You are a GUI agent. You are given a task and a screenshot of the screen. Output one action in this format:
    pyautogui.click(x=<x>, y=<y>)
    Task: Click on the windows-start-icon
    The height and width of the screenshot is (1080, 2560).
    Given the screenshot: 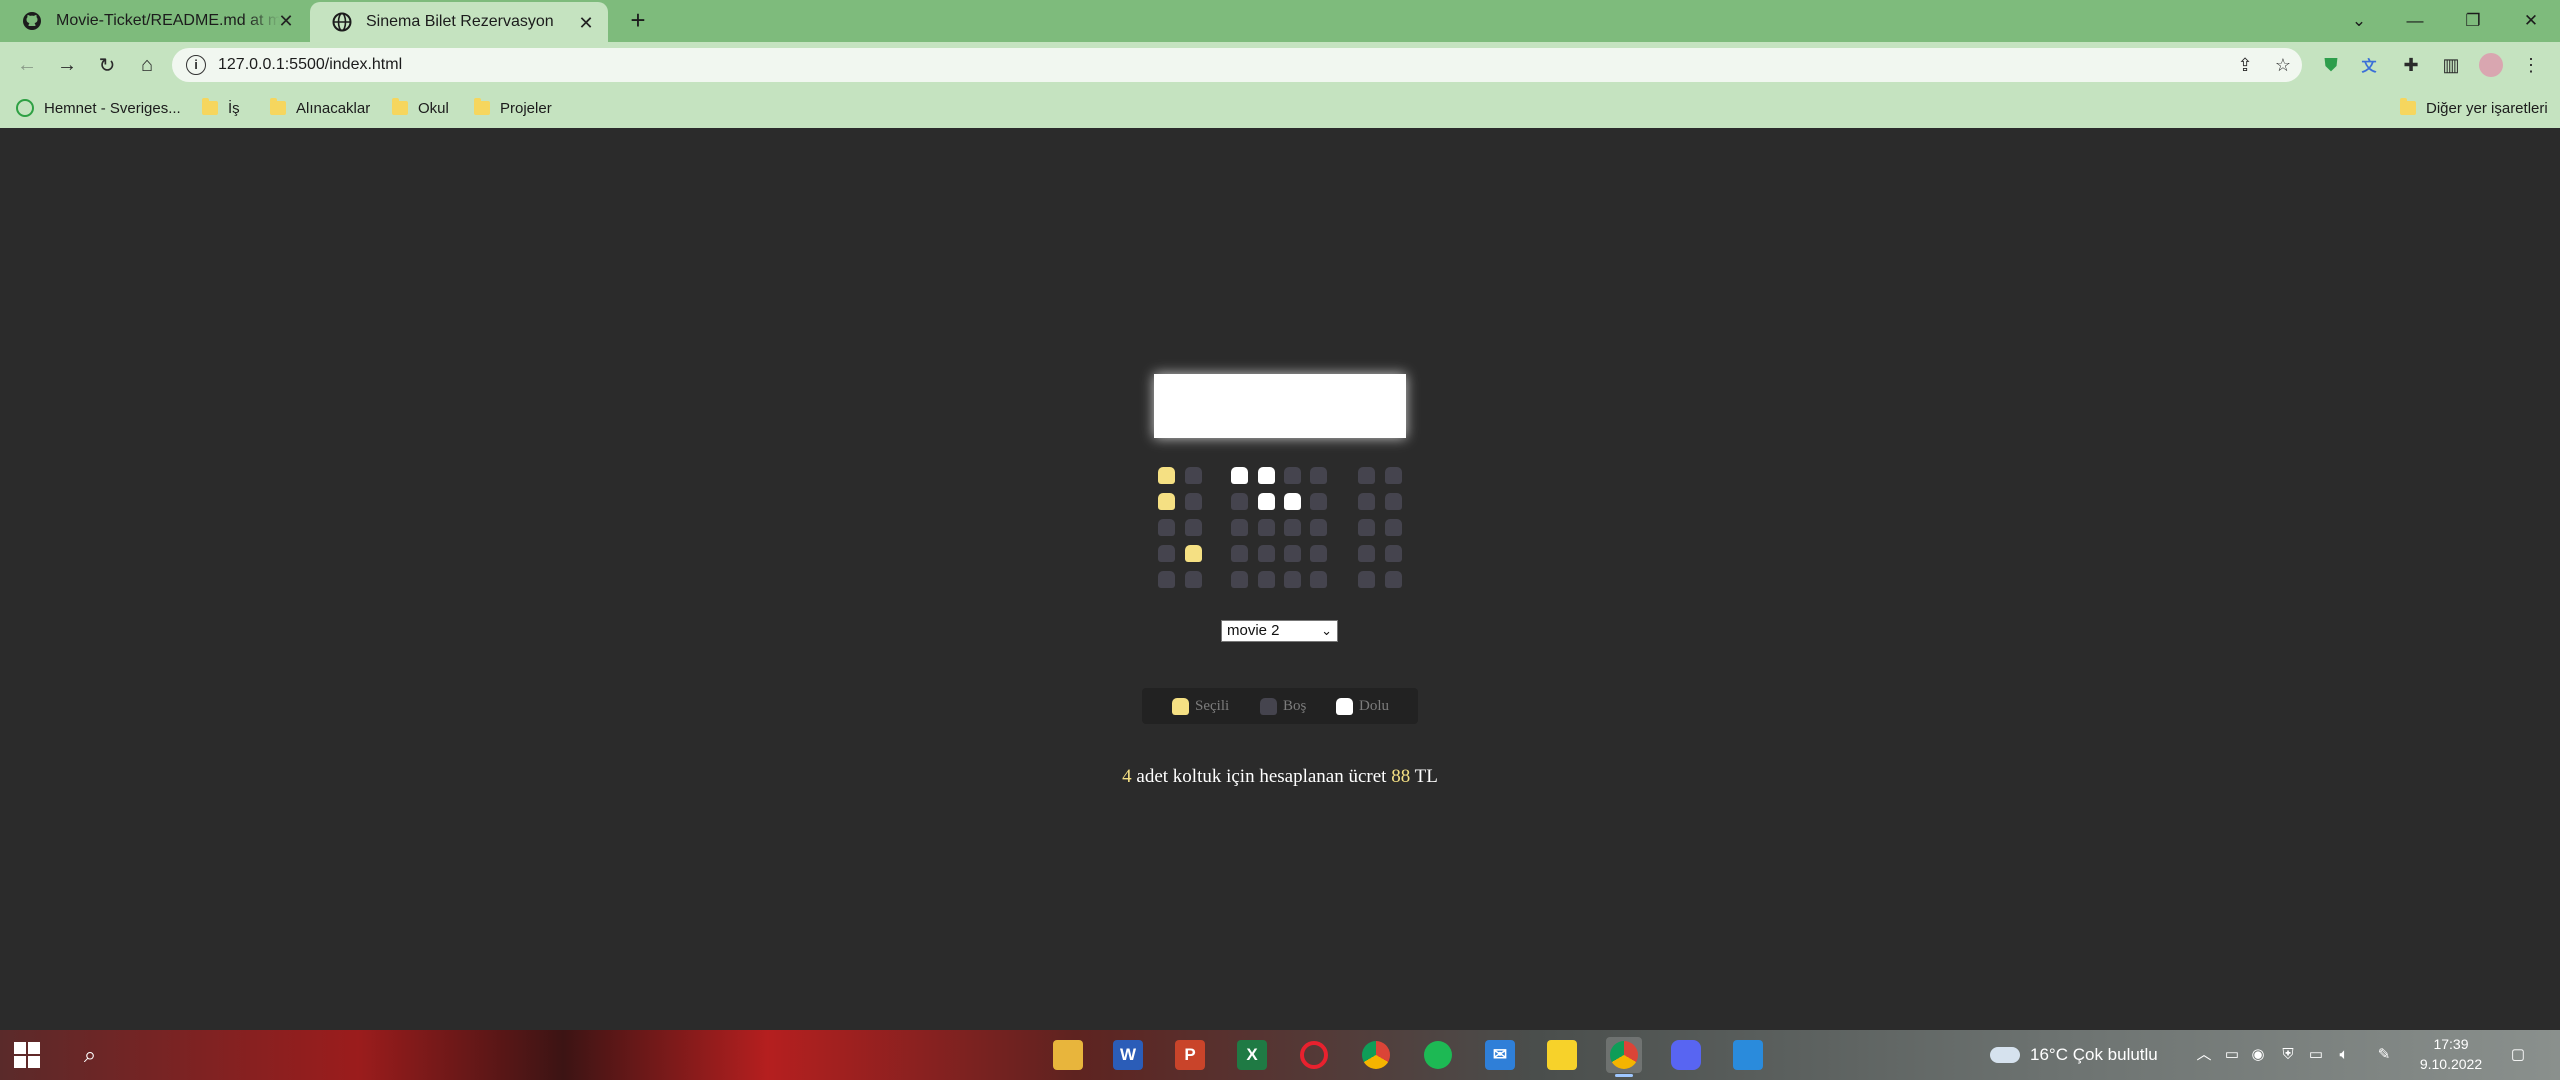 What is the action you would take?
    pyautogui.click(x=27, y=1055)
    